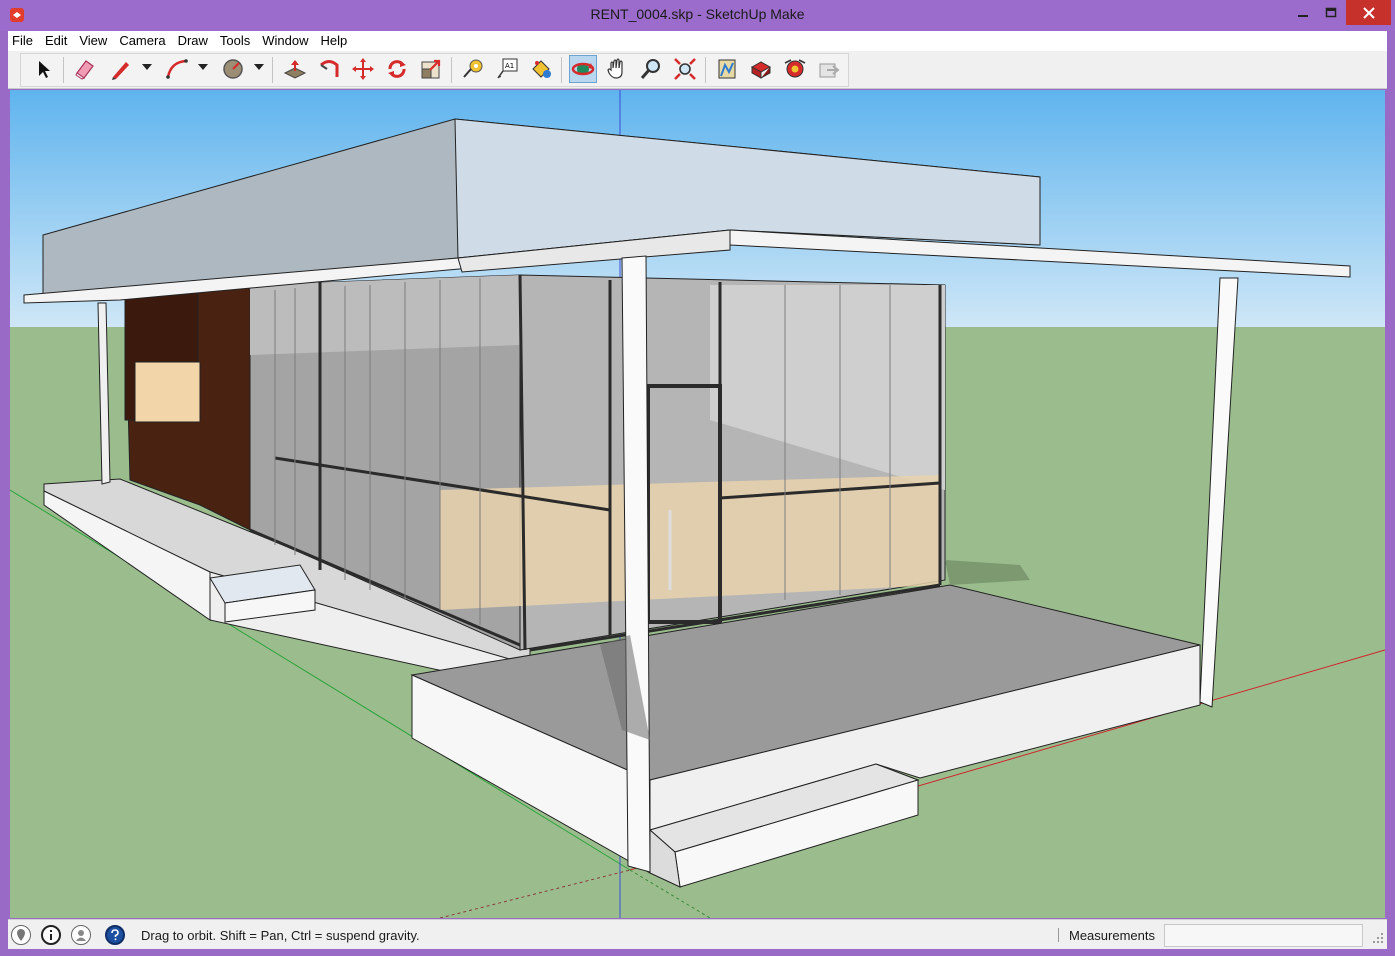  I want to click on pan-icon, so click(615, 68).